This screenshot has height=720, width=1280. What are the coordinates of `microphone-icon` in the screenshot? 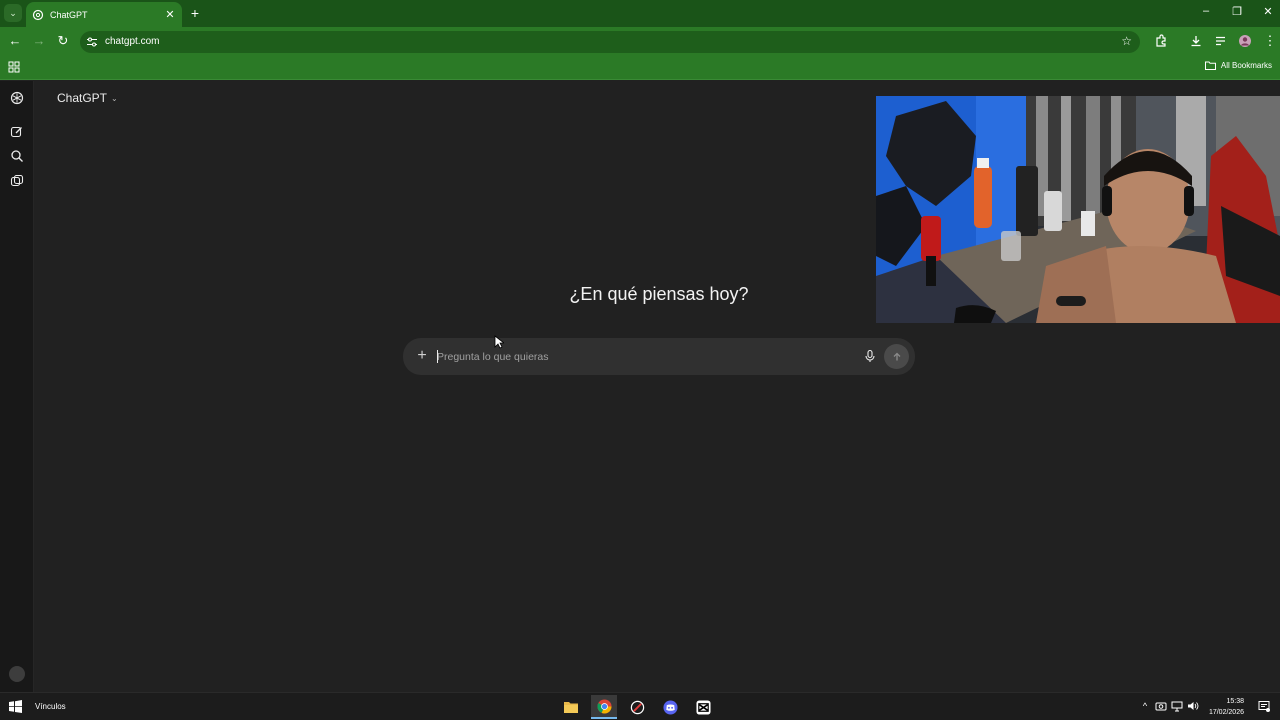 It's located at (870, 356).